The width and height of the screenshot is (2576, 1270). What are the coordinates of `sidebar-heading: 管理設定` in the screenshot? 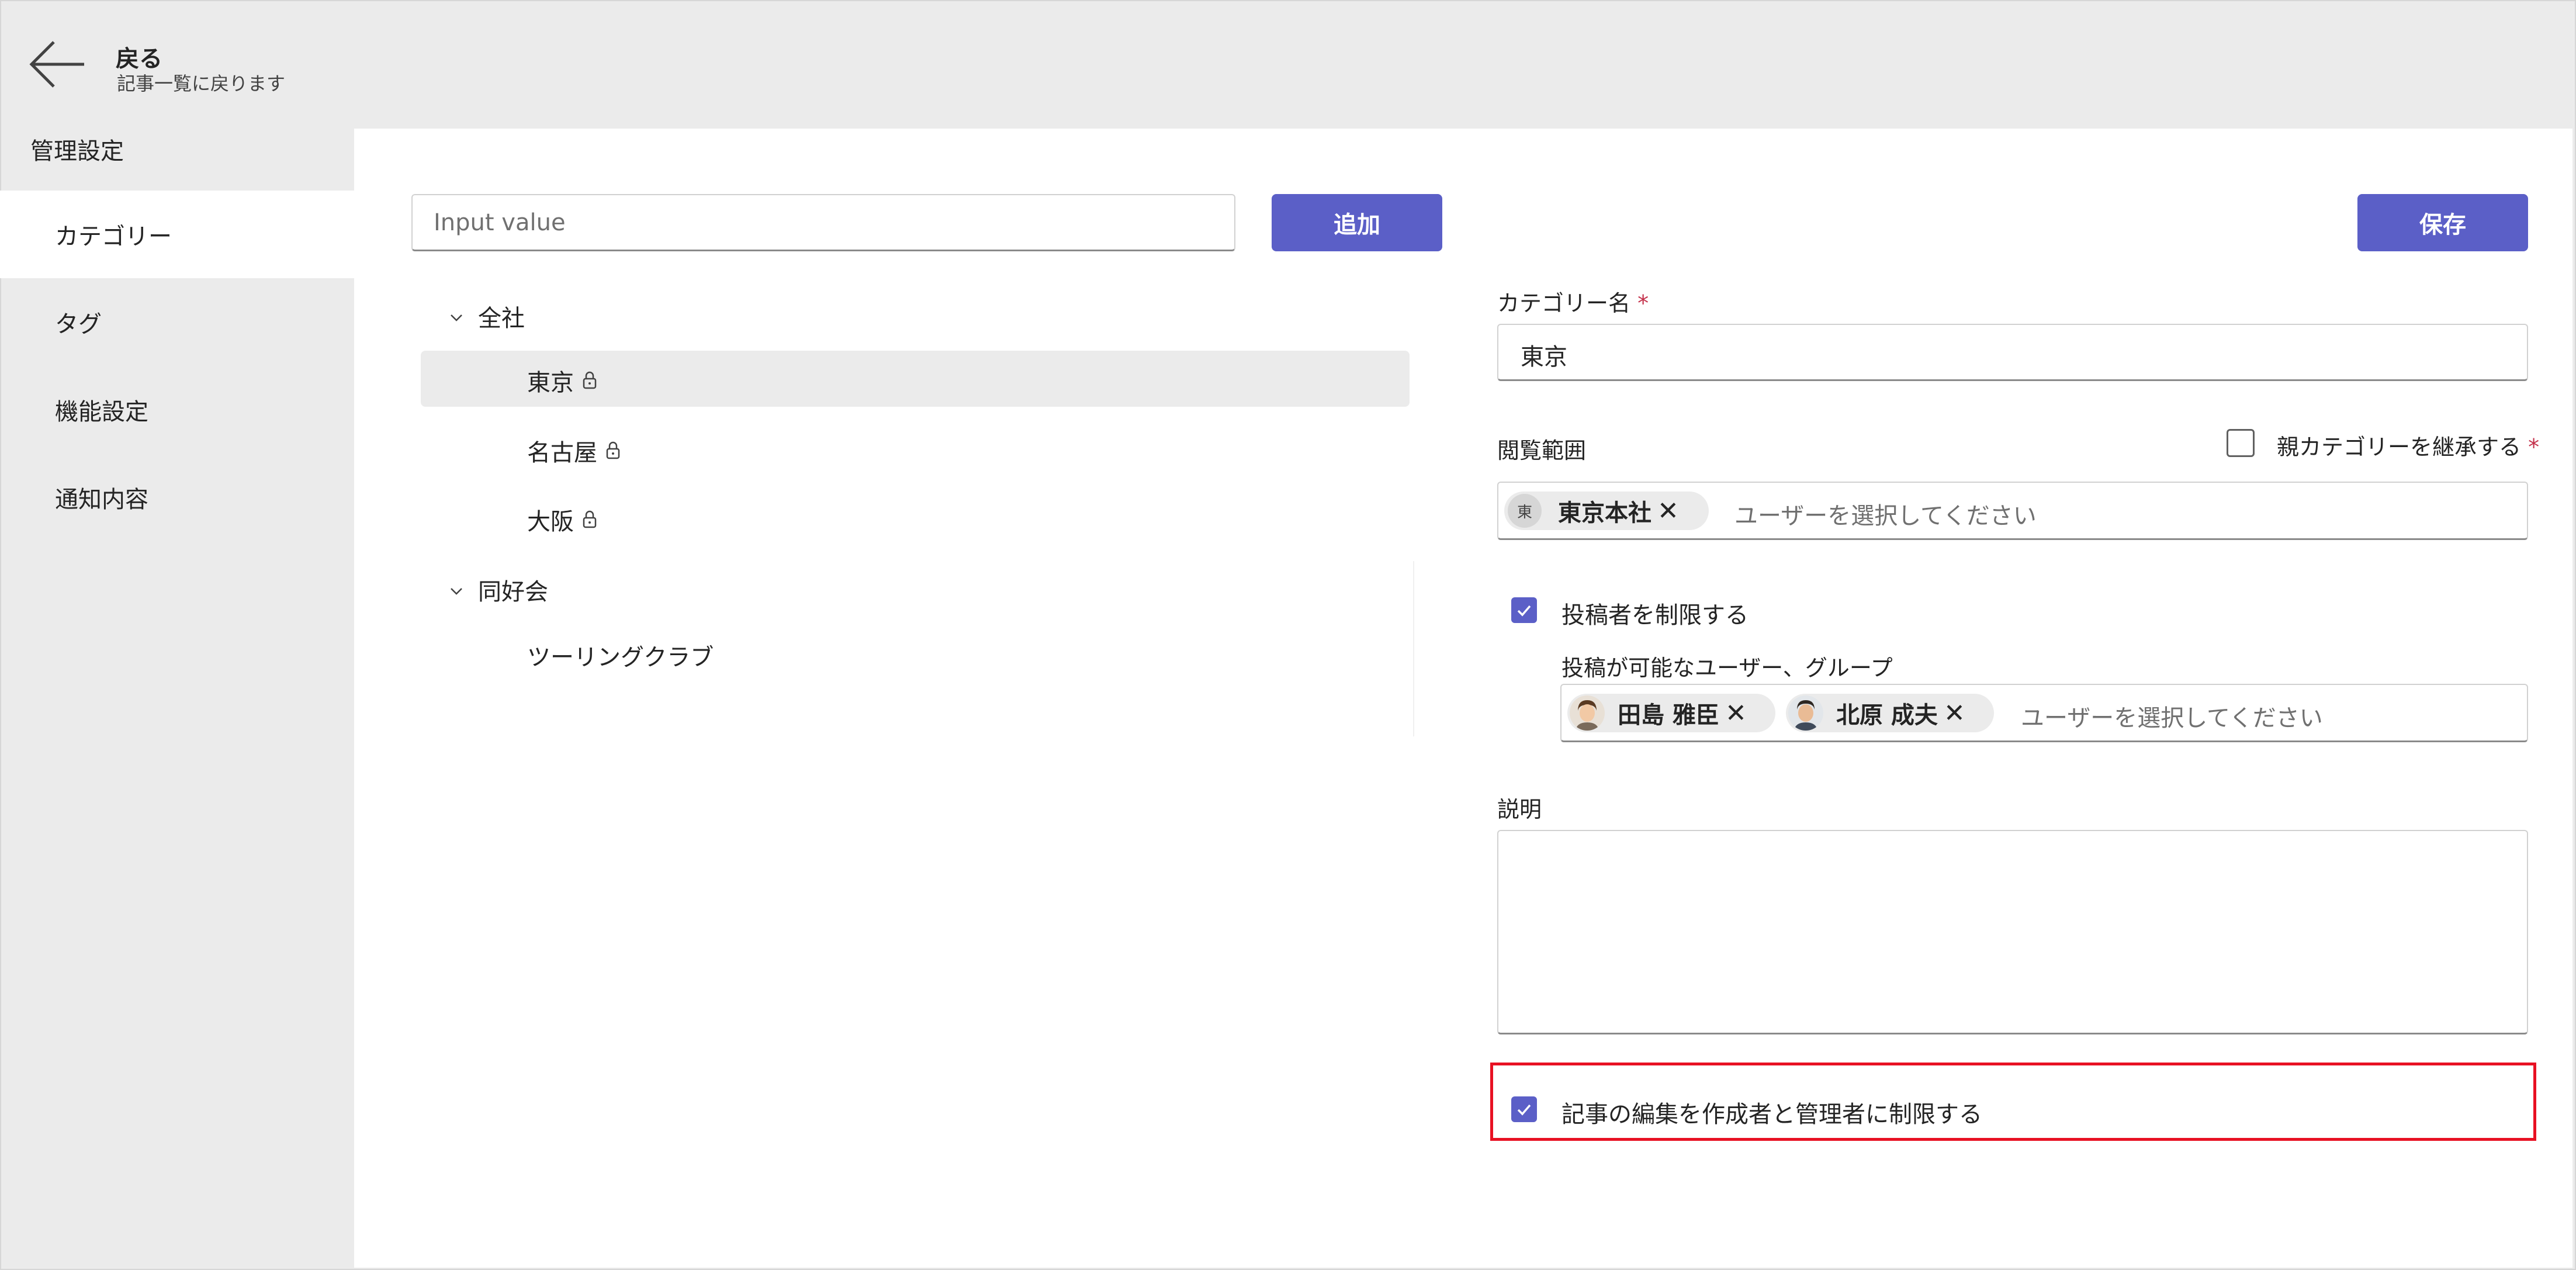 It's located at (77, 151).